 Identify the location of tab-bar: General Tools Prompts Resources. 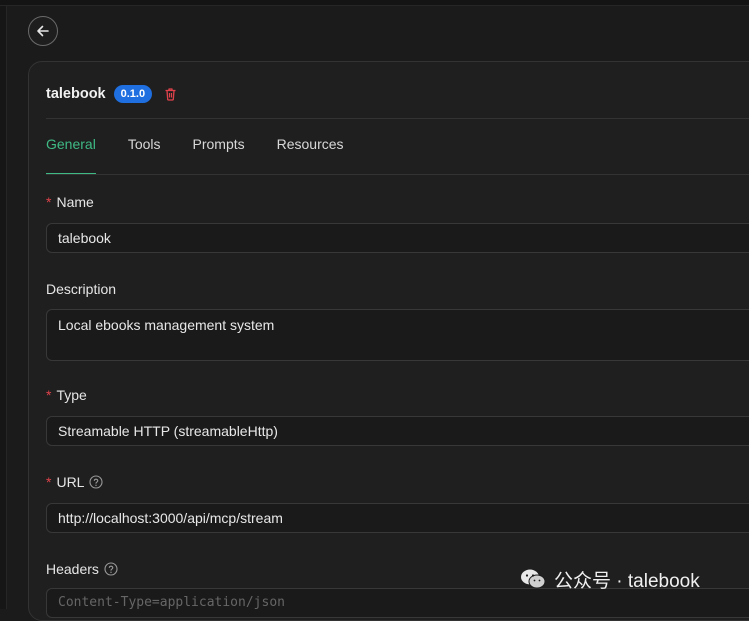
(211, 156).